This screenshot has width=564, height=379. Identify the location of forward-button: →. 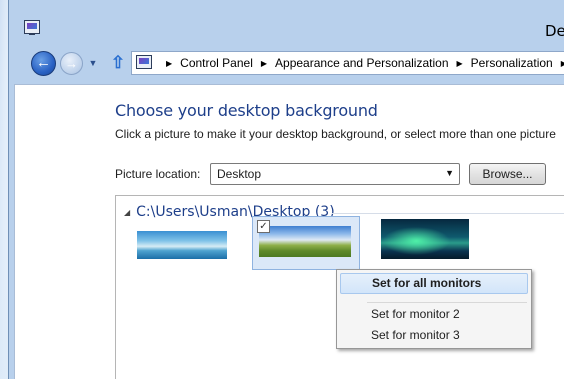
(71, 63).